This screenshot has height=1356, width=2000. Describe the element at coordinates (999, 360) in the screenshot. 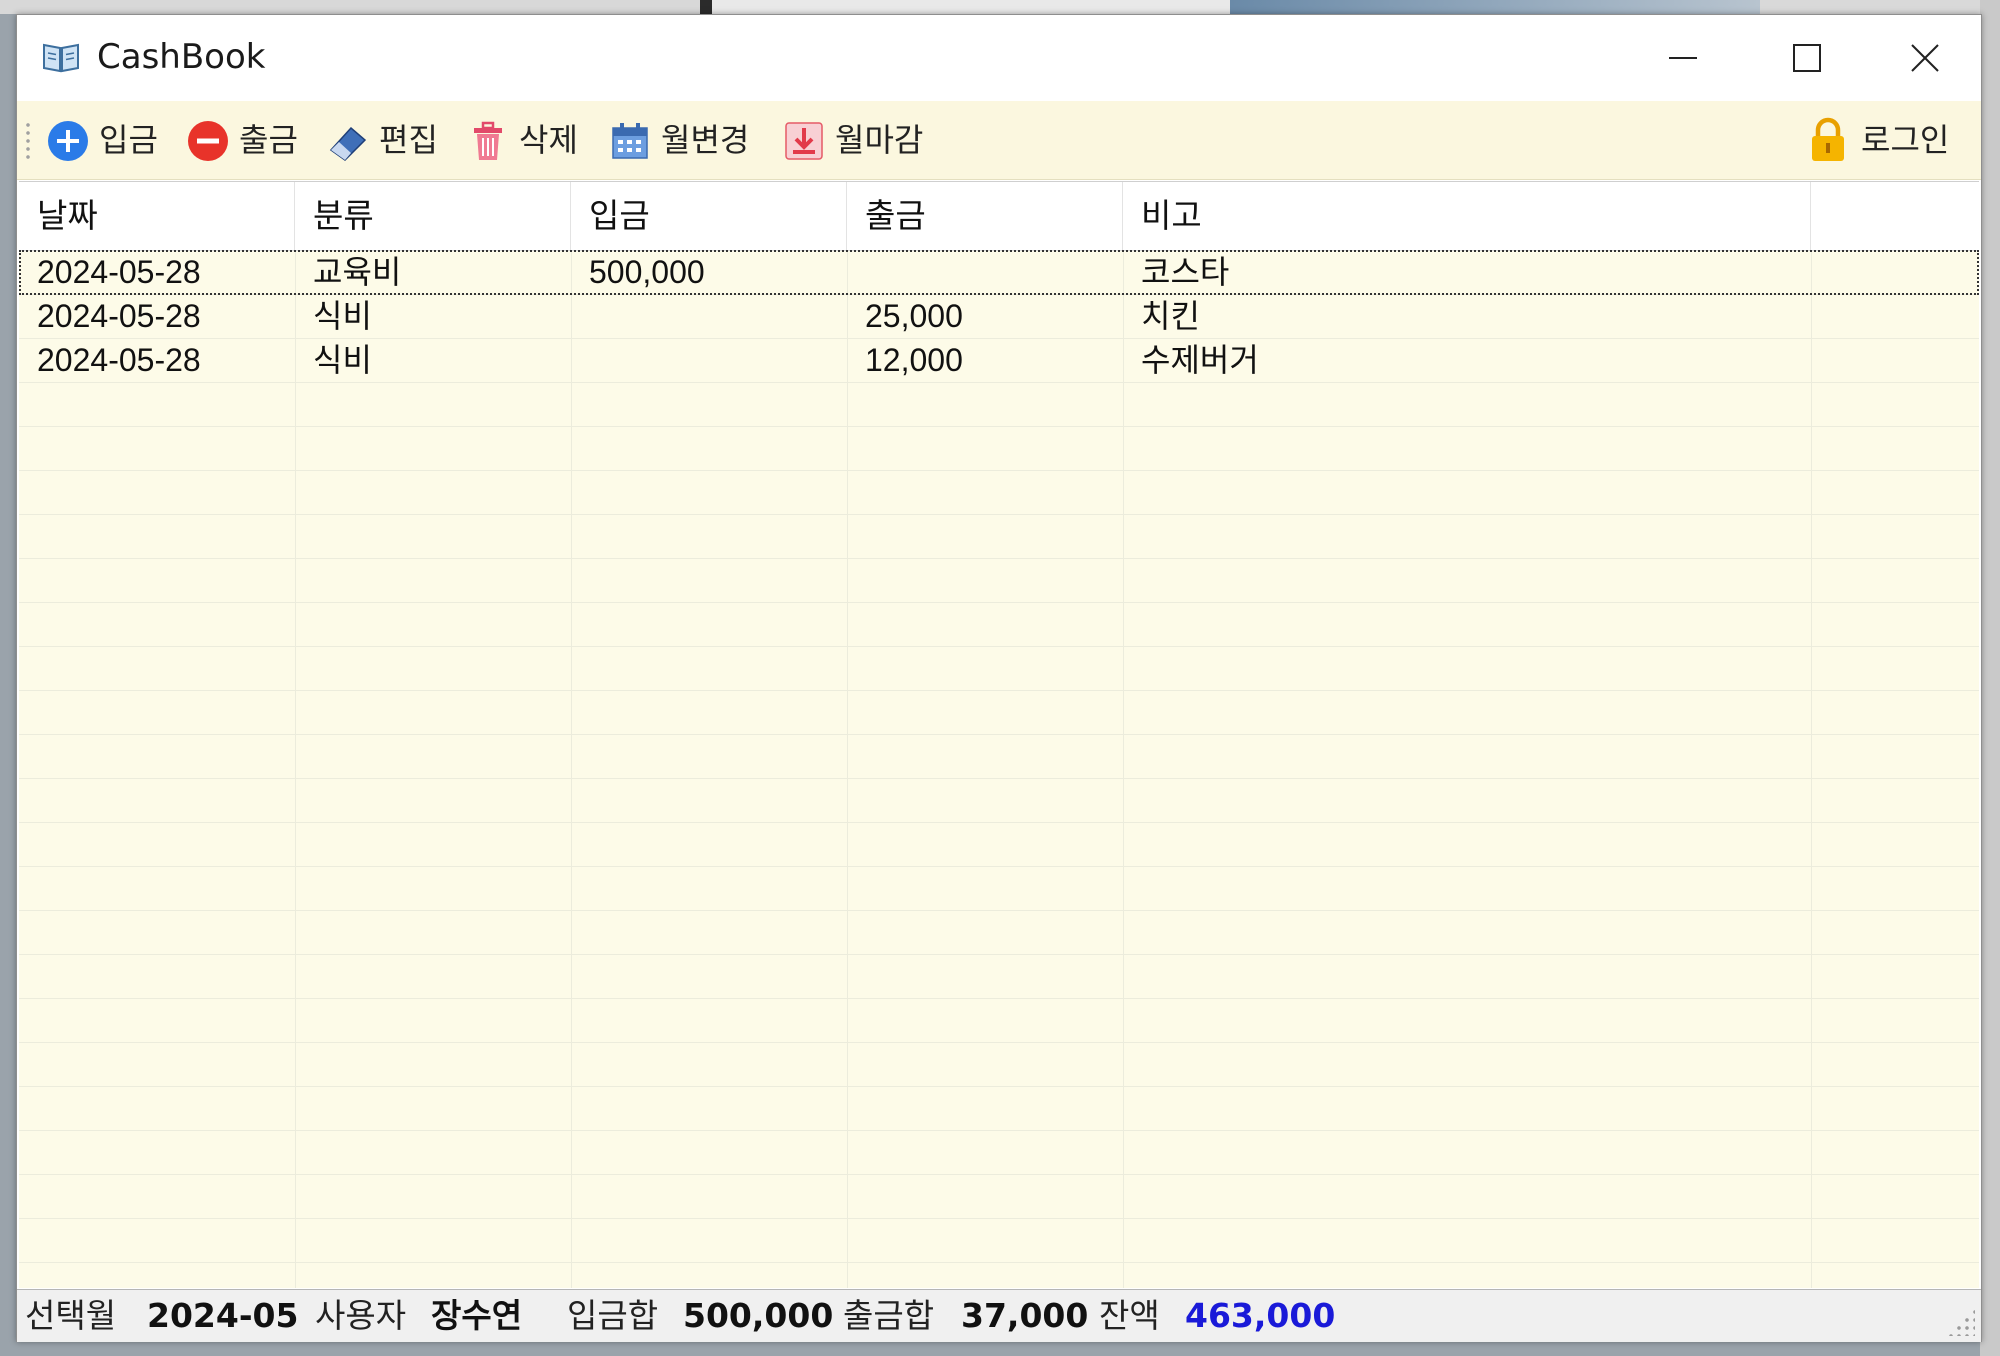

I see `table-row: 2024-05-28 식비 12,000 수제버거` at that location.